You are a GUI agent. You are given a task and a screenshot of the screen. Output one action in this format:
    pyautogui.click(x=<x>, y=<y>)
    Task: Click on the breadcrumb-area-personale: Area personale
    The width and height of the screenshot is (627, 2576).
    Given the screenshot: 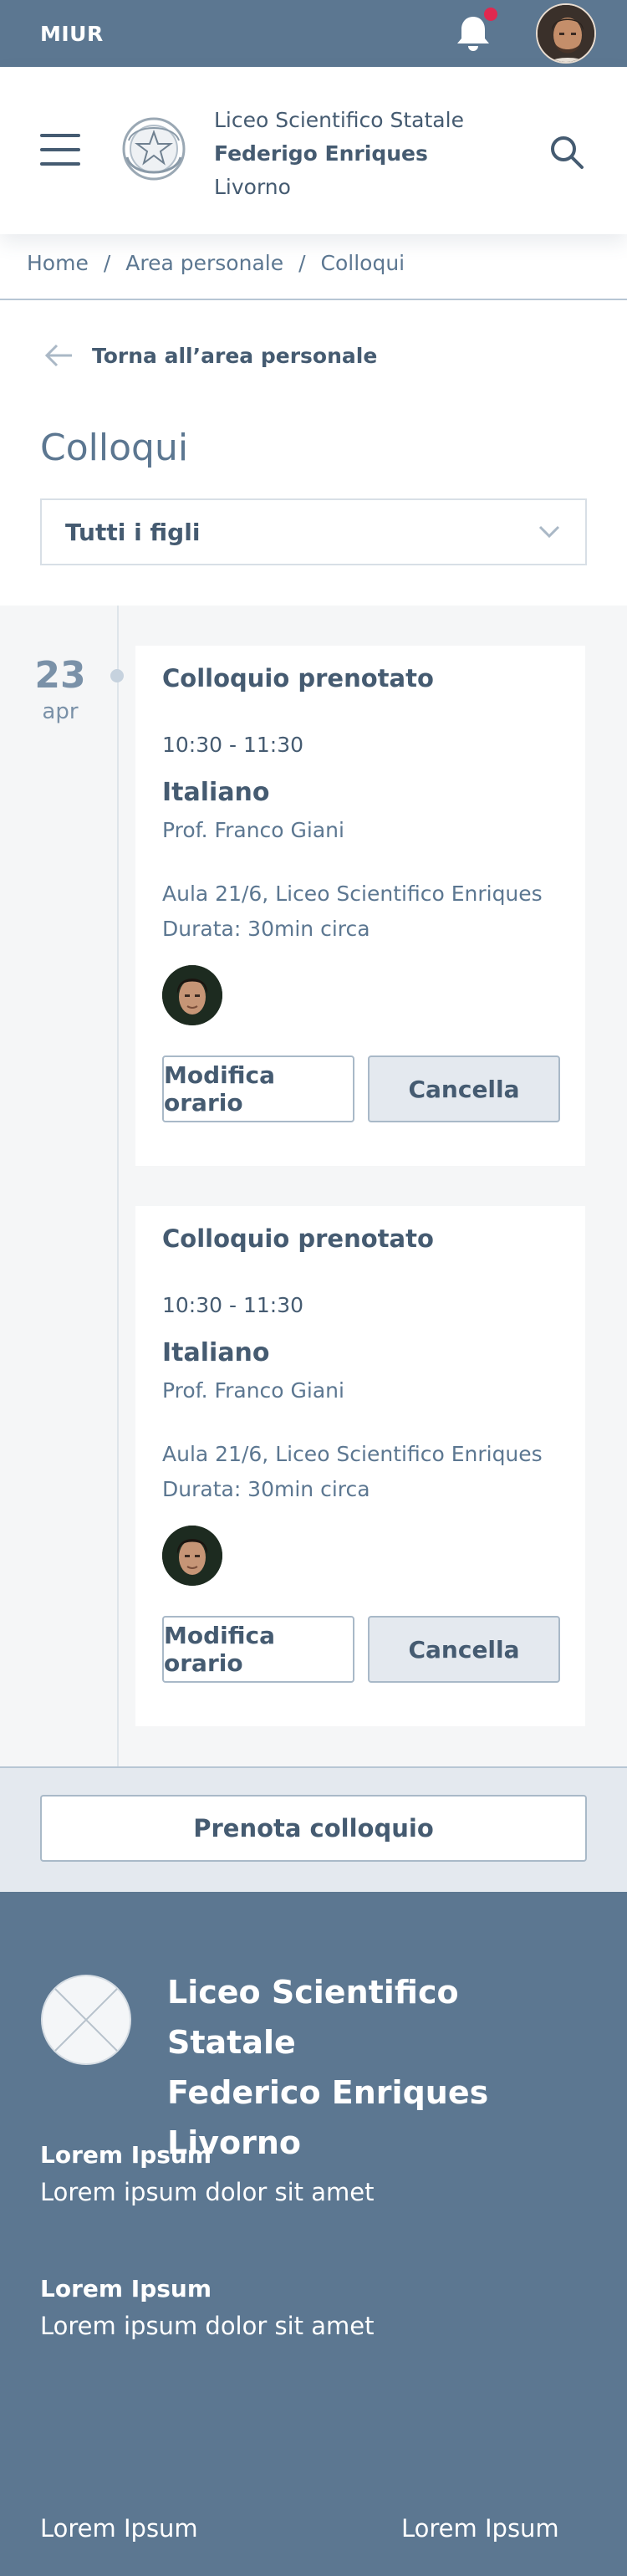 What is the action you would take?
    pyautogui.click(x=204, y=263)
    